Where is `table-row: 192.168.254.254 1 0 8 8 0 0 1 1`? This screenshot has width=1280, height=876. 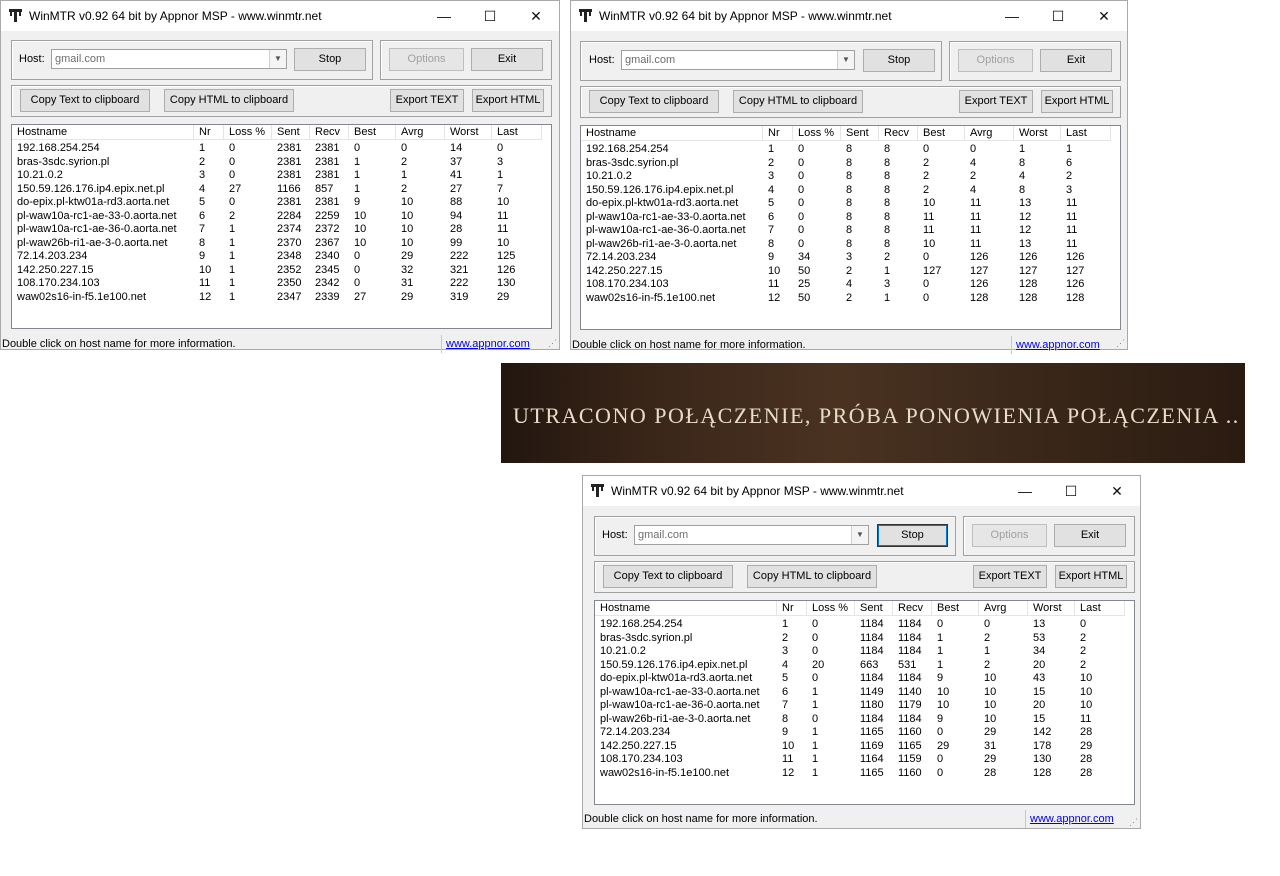 table-row: 192.168.254.254 1 0 8 8 0 0 1 1 is located at coordinates (846, 150).